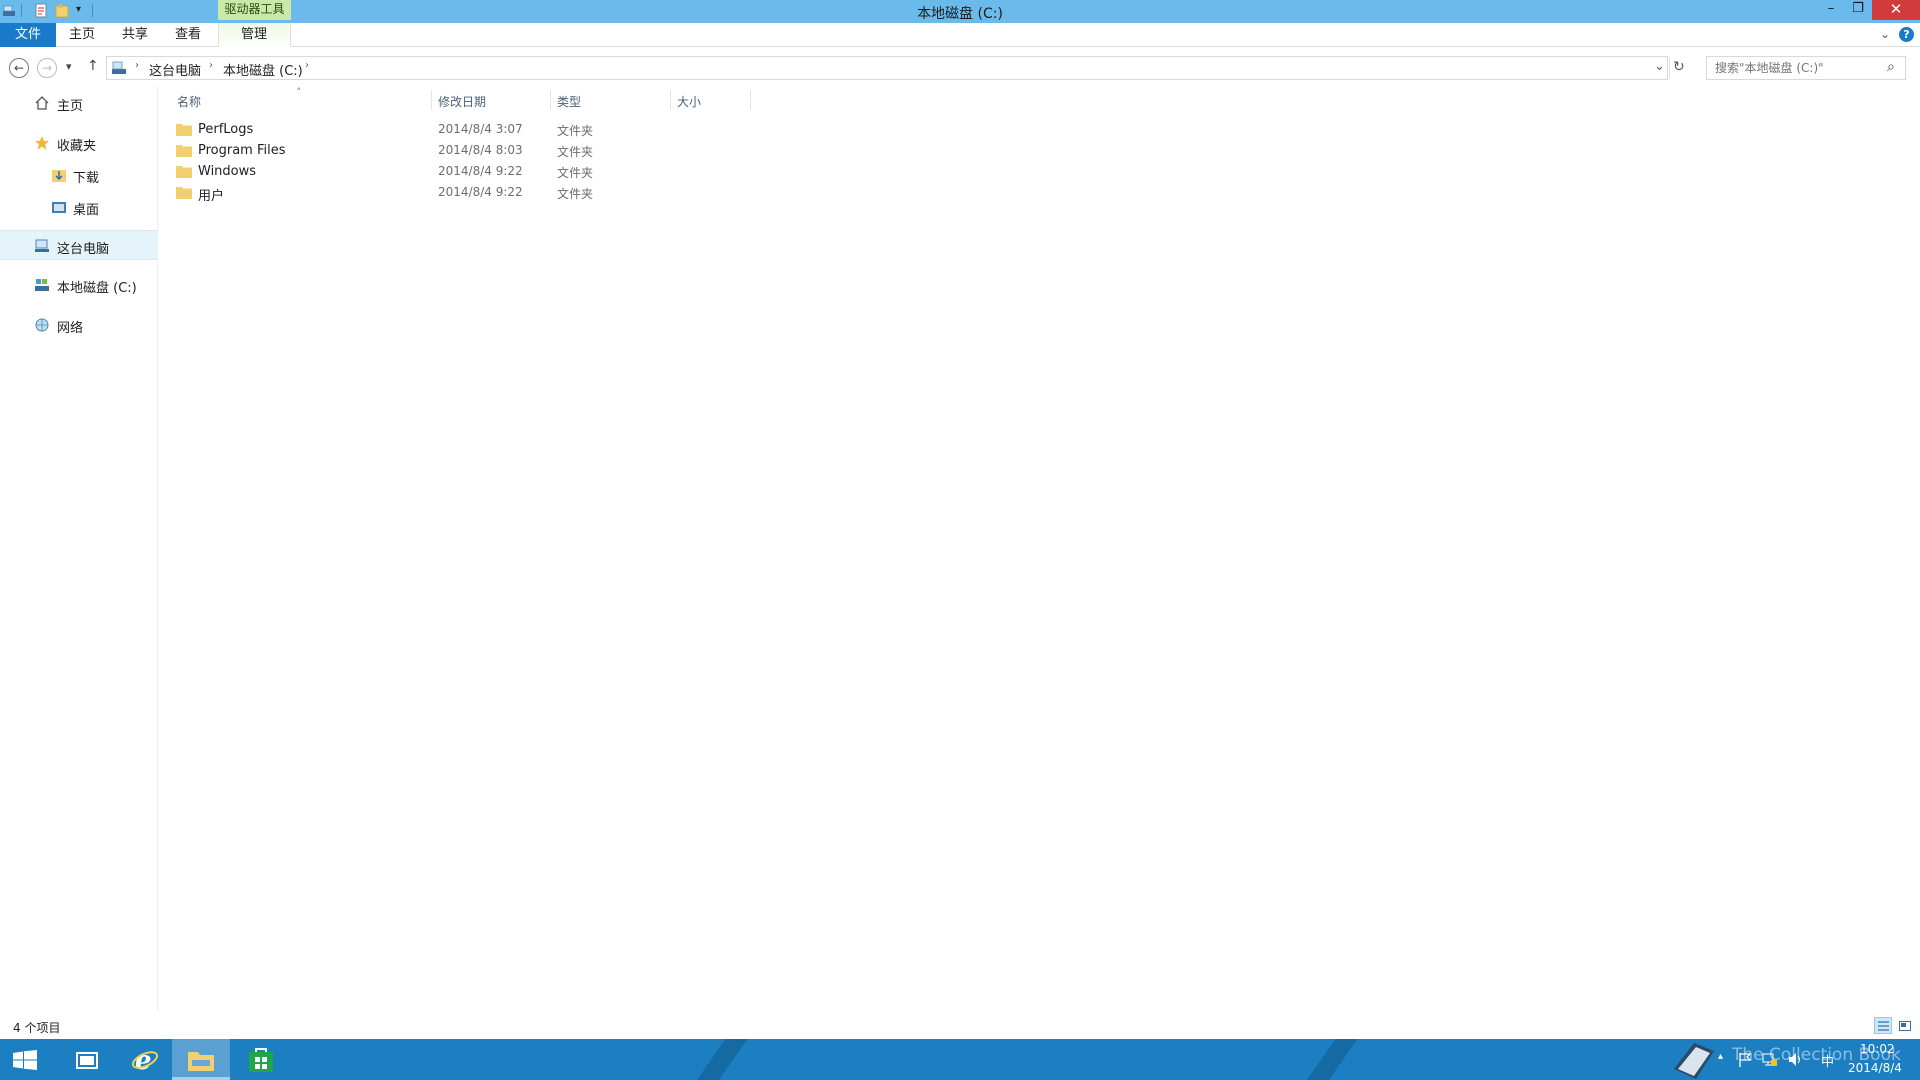 The height and width of the screenshot is (1080, 1920). Describe the element at coordinates (1792, 68) in the screenshot. I see `search-input` at that location.